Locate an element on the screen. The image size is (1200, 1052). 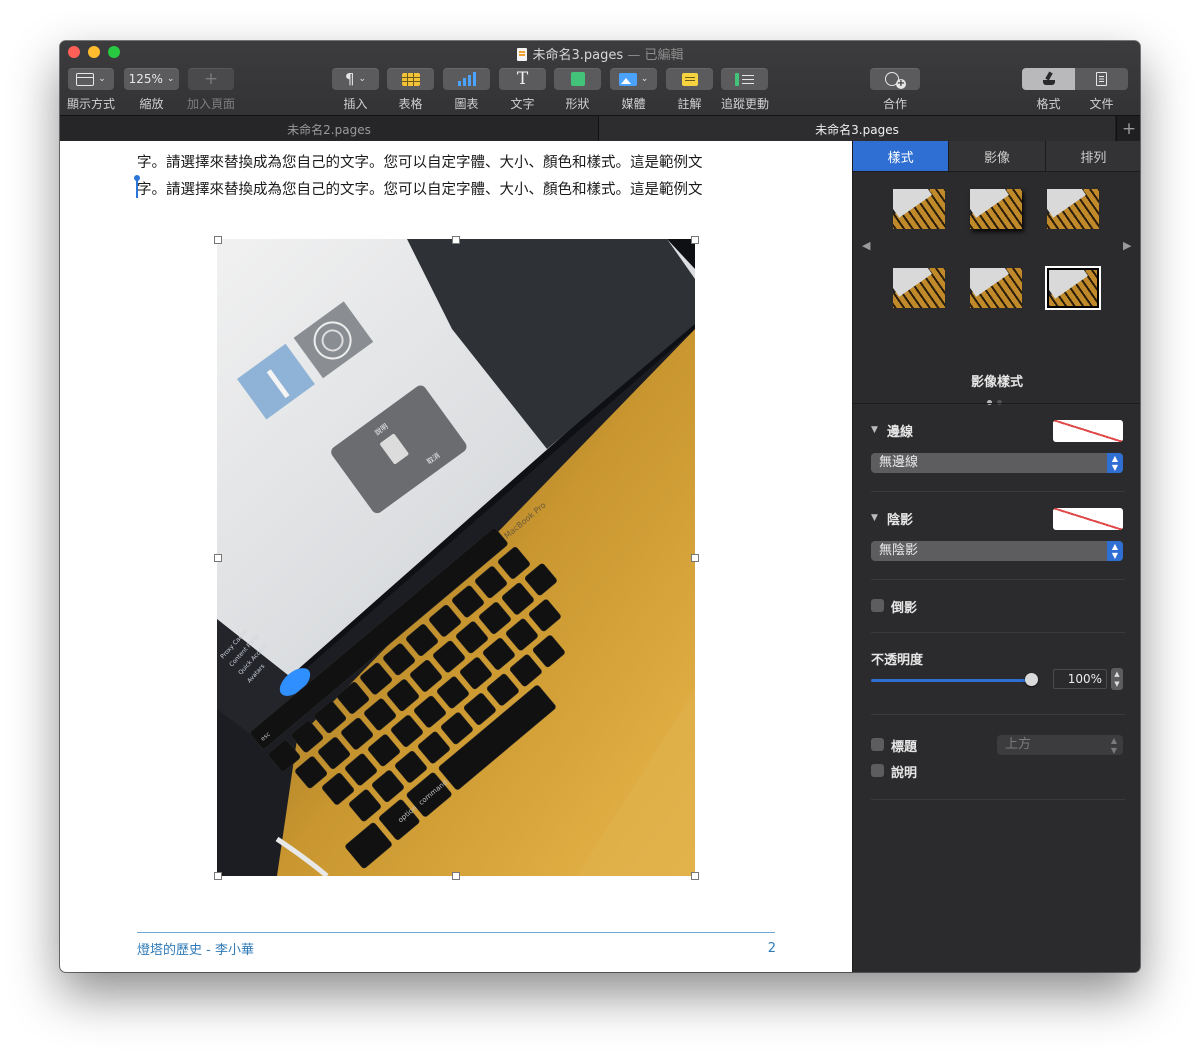
window-title: 未命名3.pages — 已編輯 is located at coordinates (600, 53).